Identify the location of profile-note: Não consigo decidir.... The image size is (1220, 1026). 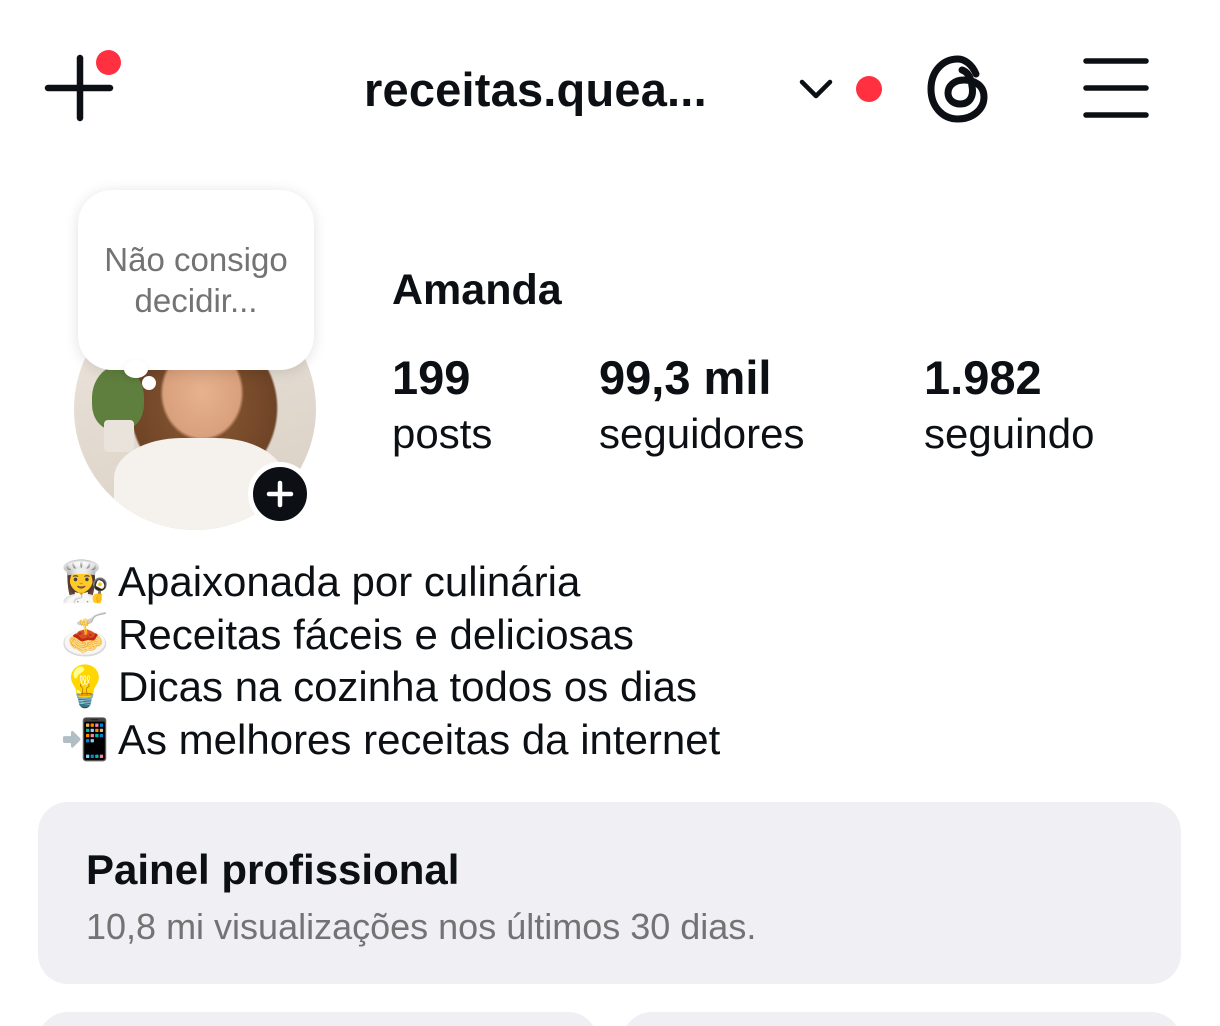
(196, 280).